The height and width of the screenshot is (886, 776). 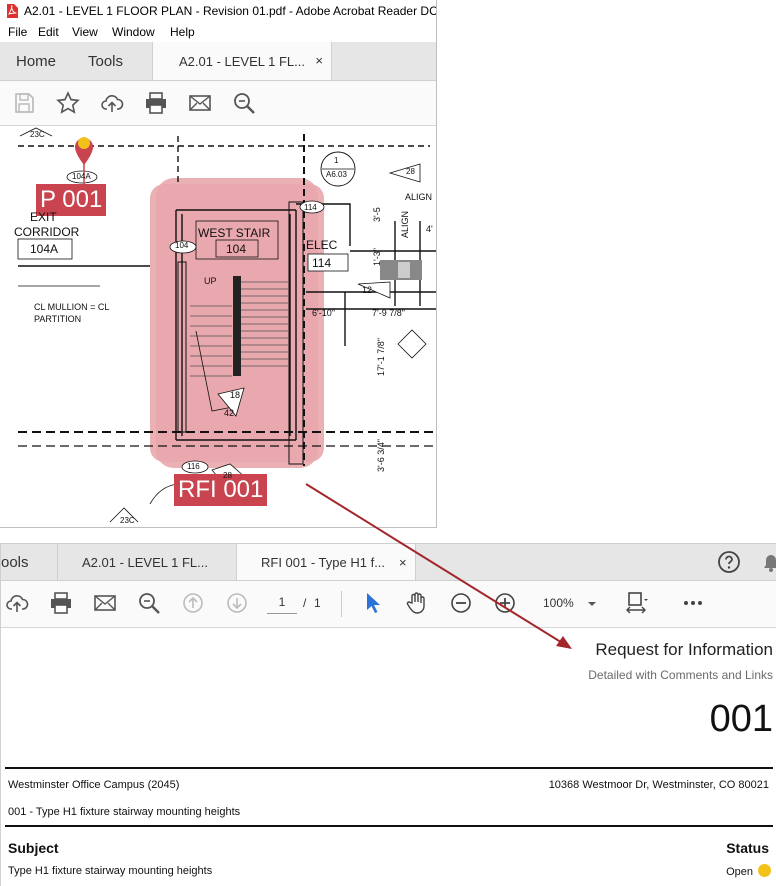 I want to click on status-value: Open, so click(x=748, y=871).